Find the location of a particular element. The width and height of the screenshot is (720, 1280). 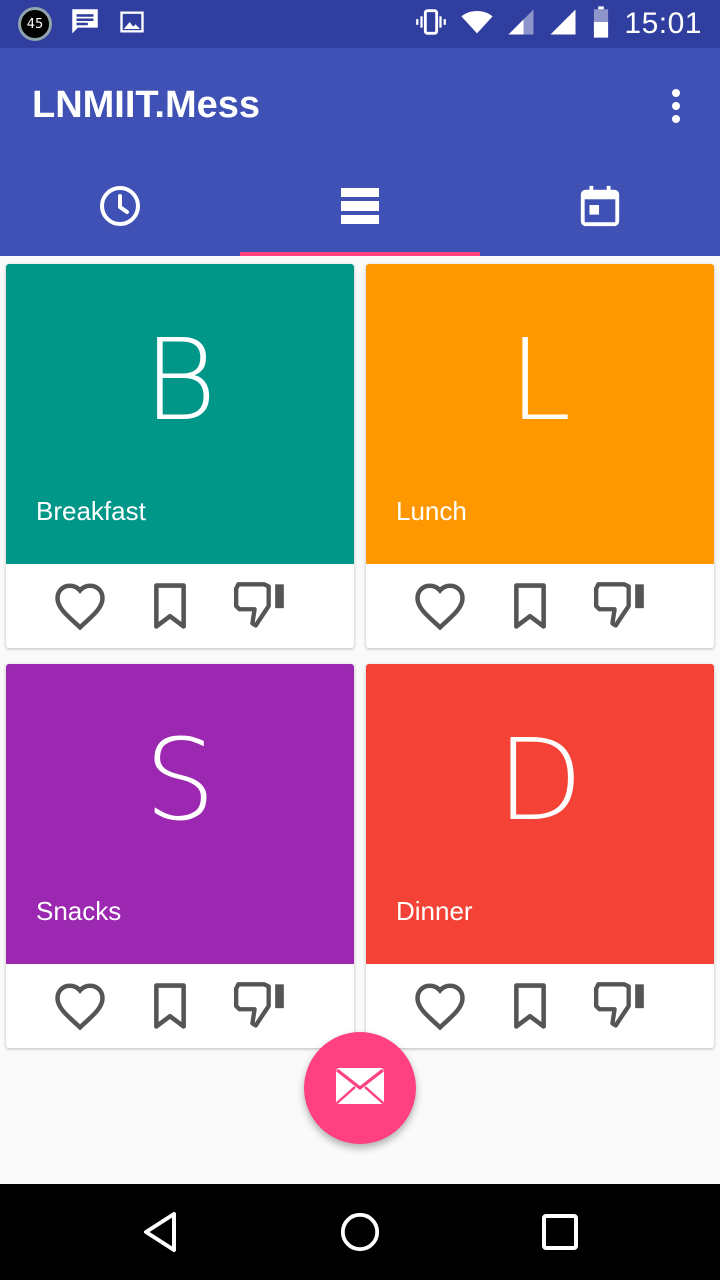

meal-card-snacks: S Snacks is located at coordinates (180, 856).